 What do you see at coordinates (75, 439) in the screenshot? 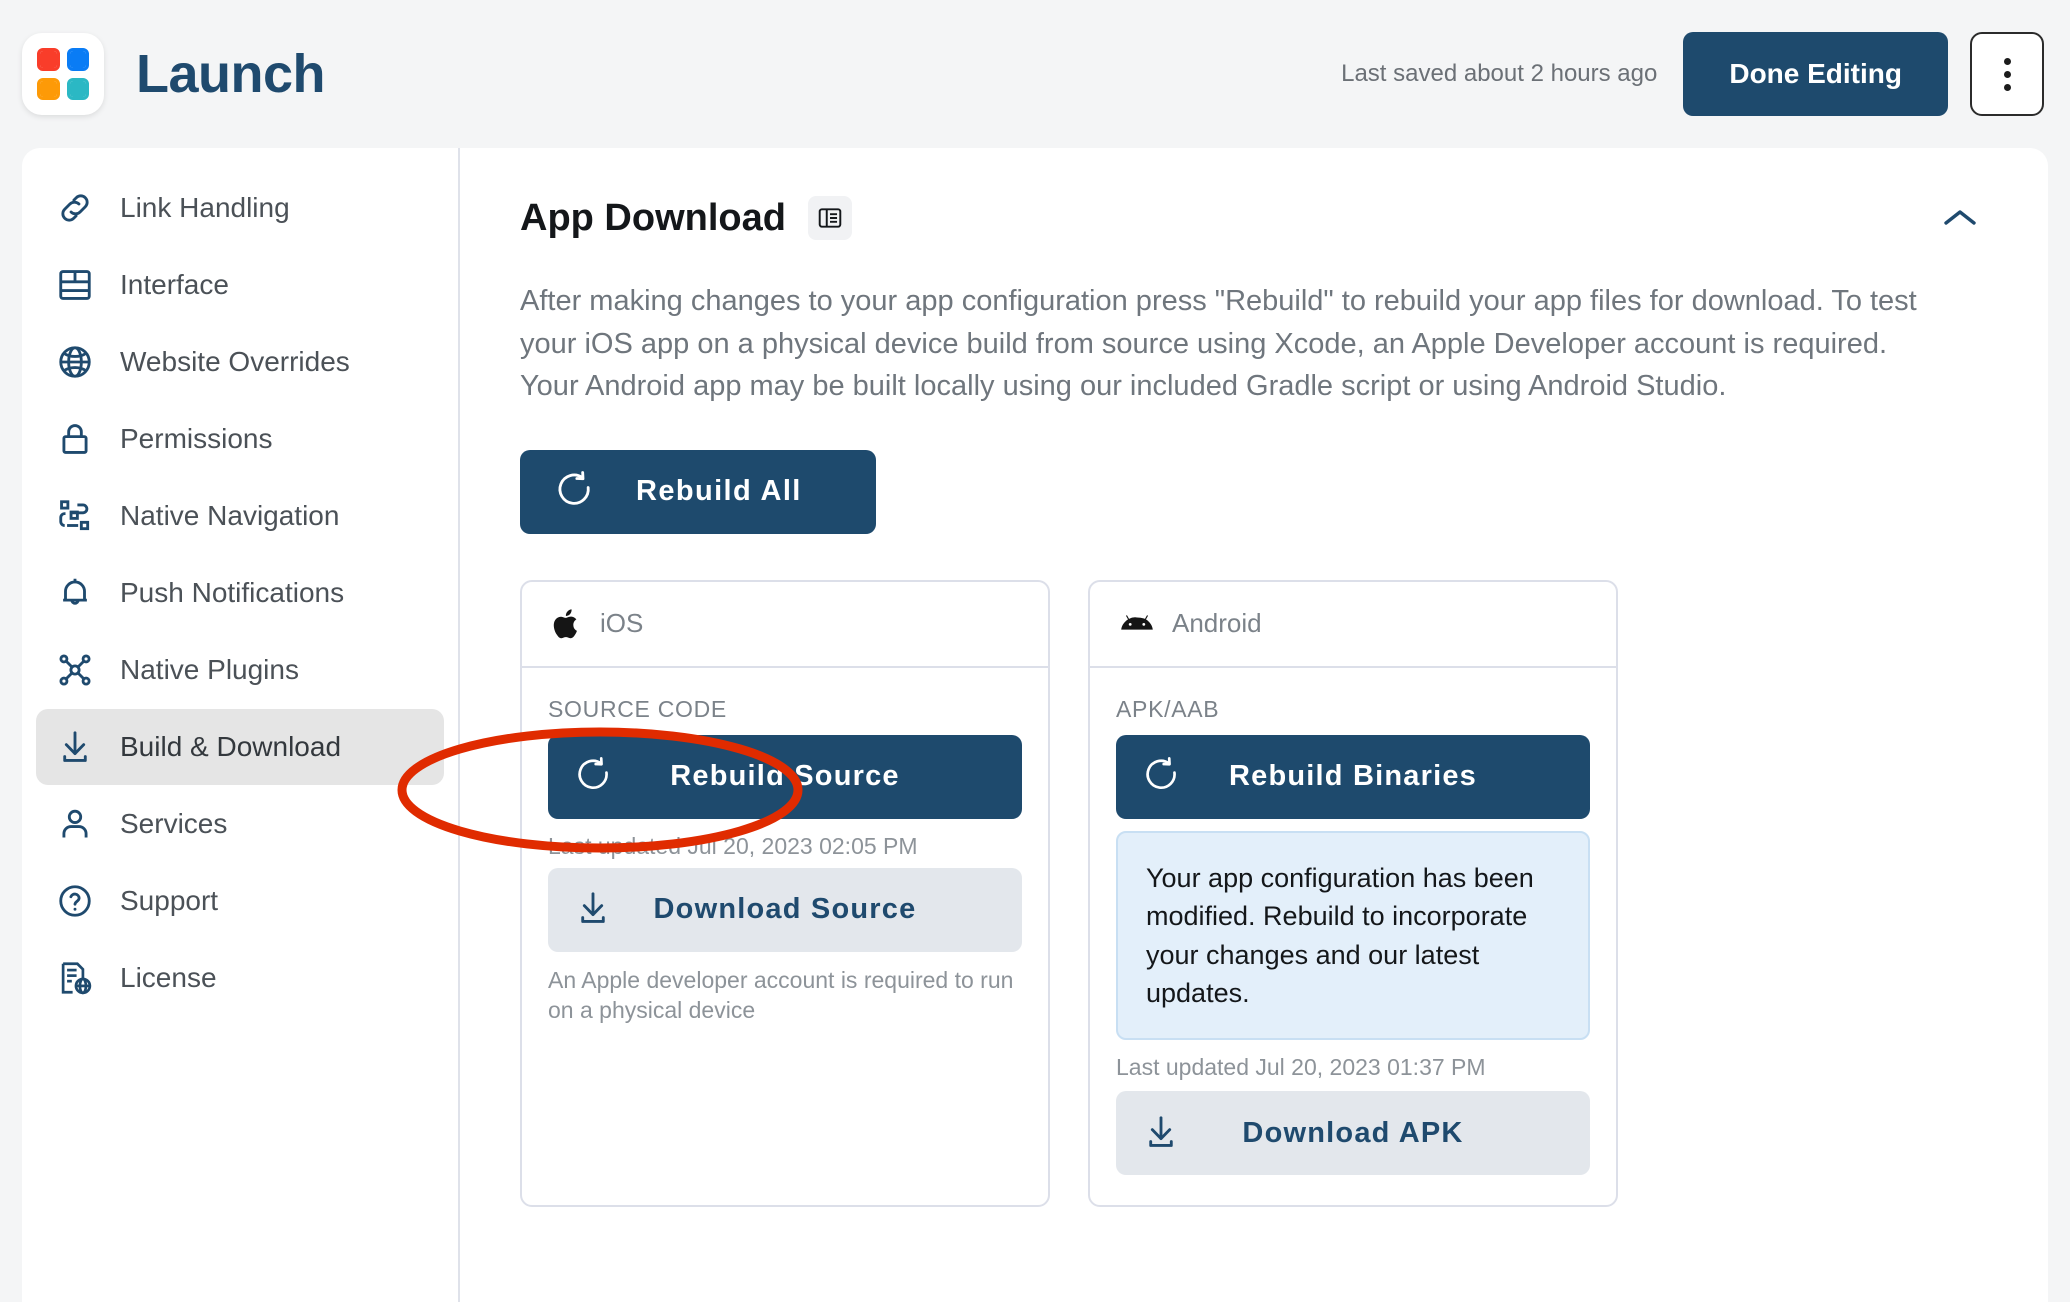
I see `lock-icon` at bounding box center [75, 439].